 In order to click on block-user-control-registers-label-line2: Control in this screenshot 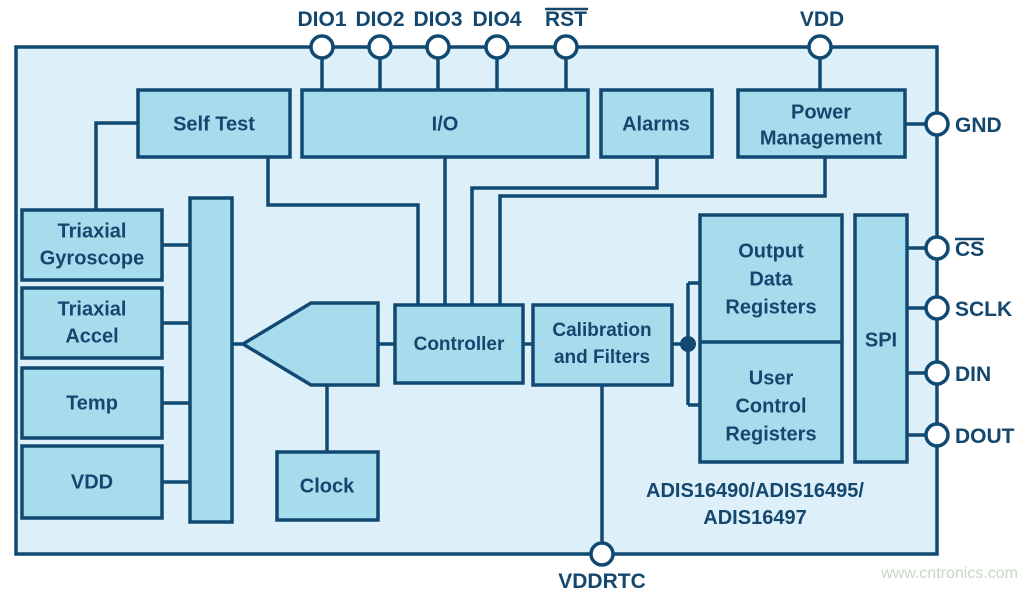, I will do `click(770, 406)`.